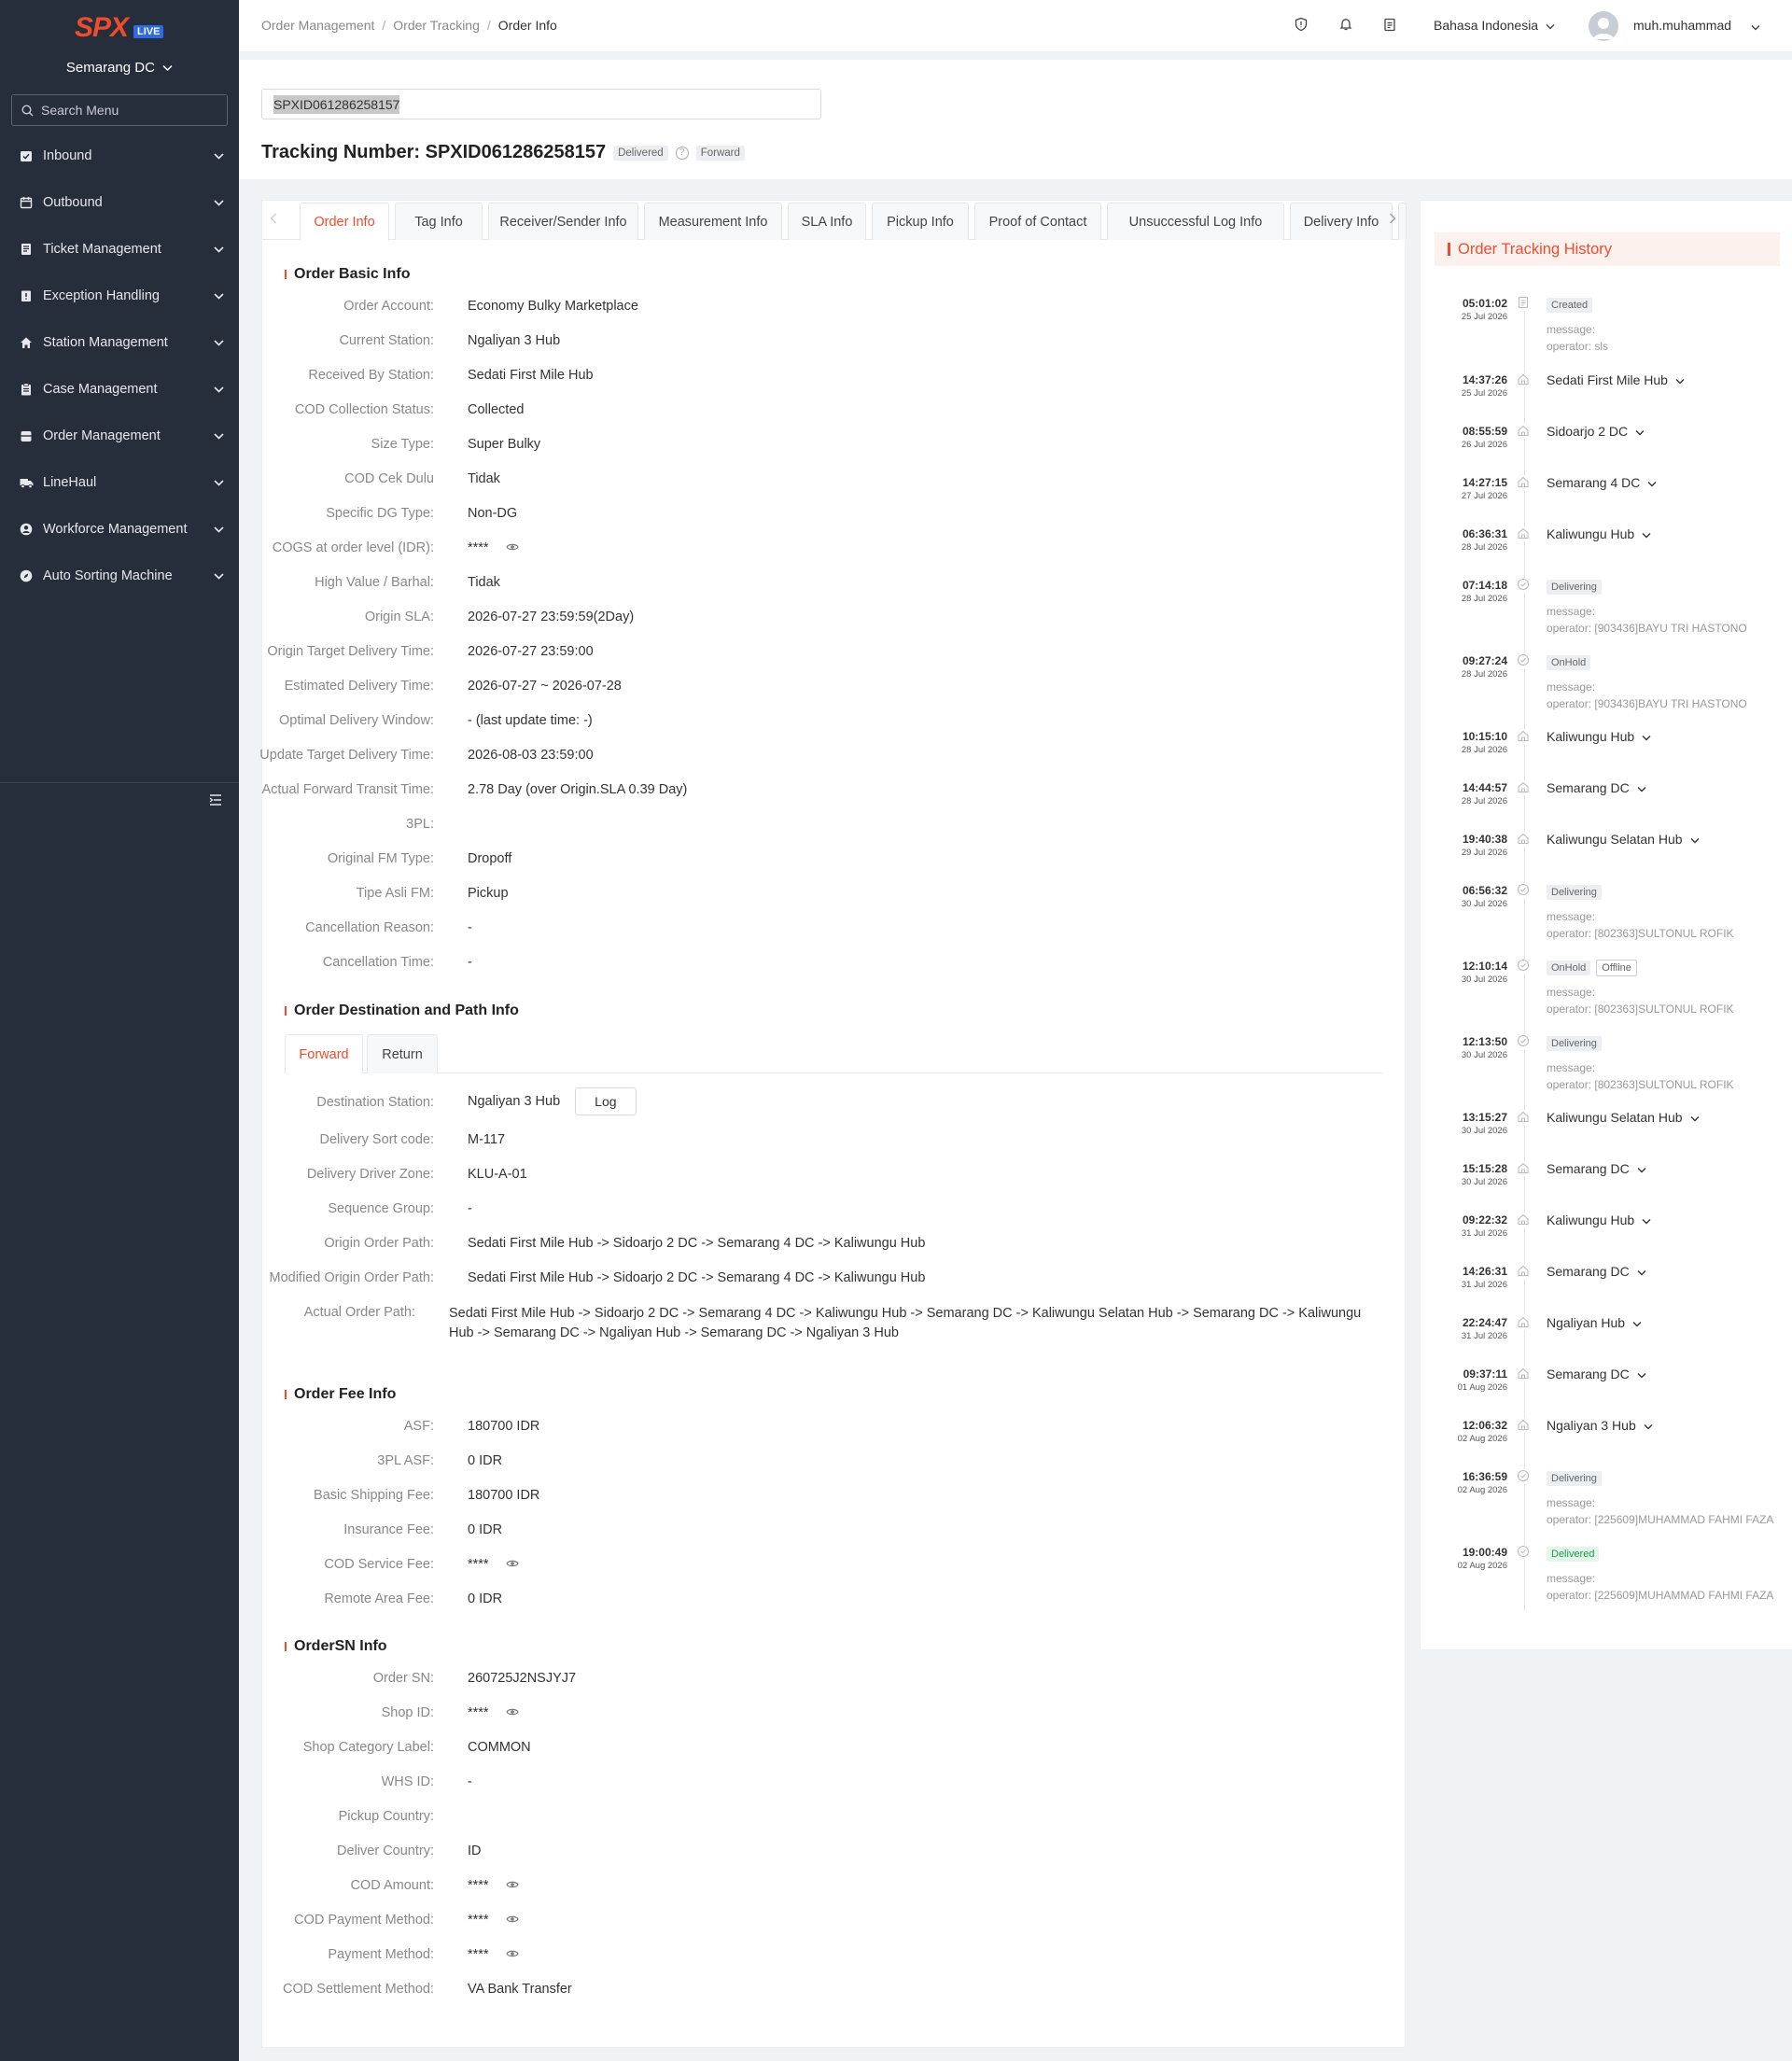  What do you see at coordinates (1484, 431) in the screenshot?
I see `history-time: 08:55:59` at bounding box center [1484, 431].